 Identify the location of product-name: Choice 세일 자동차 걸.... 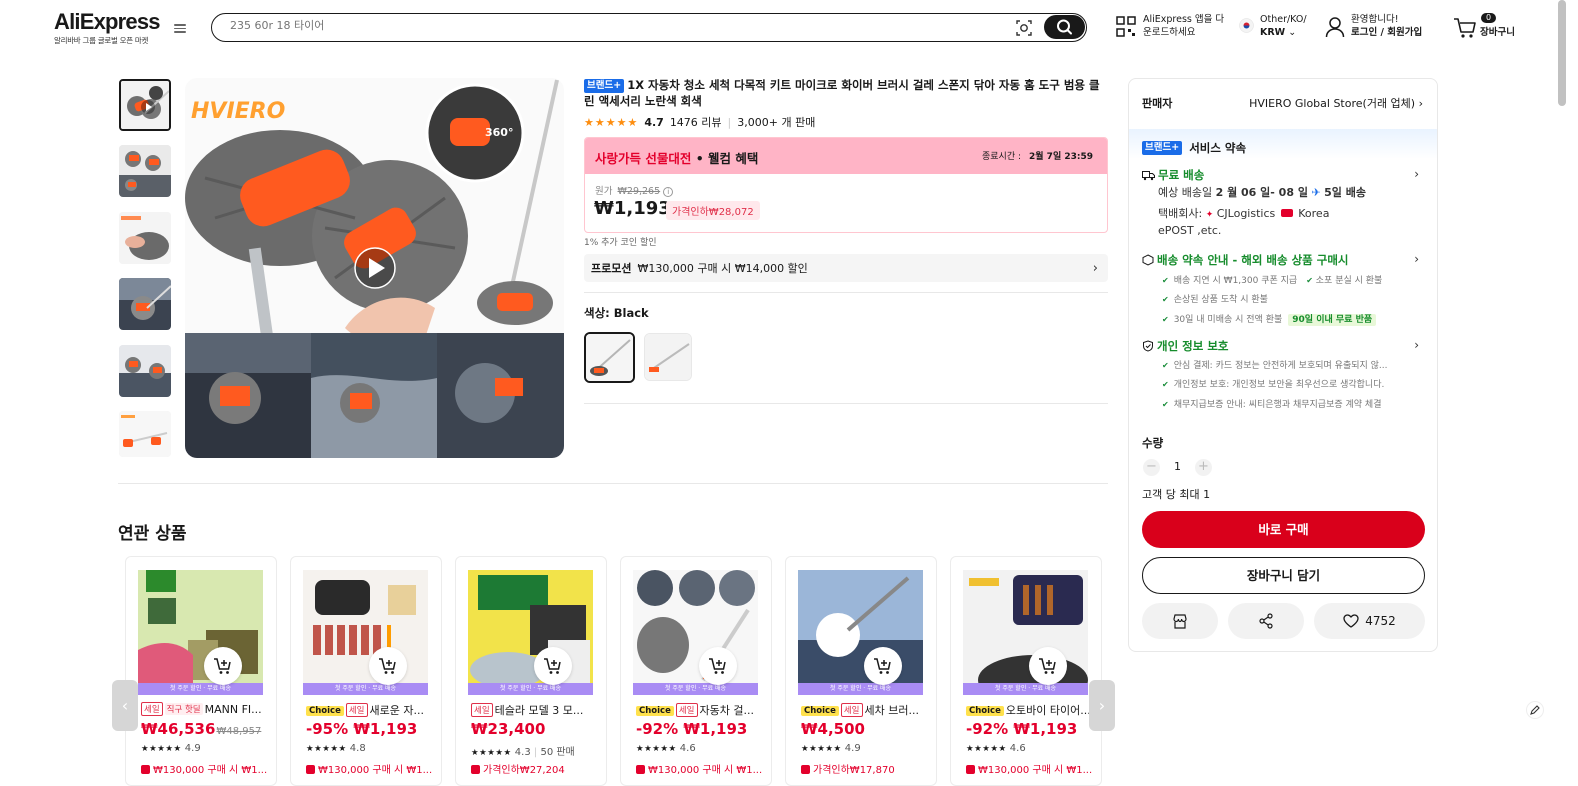
(701, 710).